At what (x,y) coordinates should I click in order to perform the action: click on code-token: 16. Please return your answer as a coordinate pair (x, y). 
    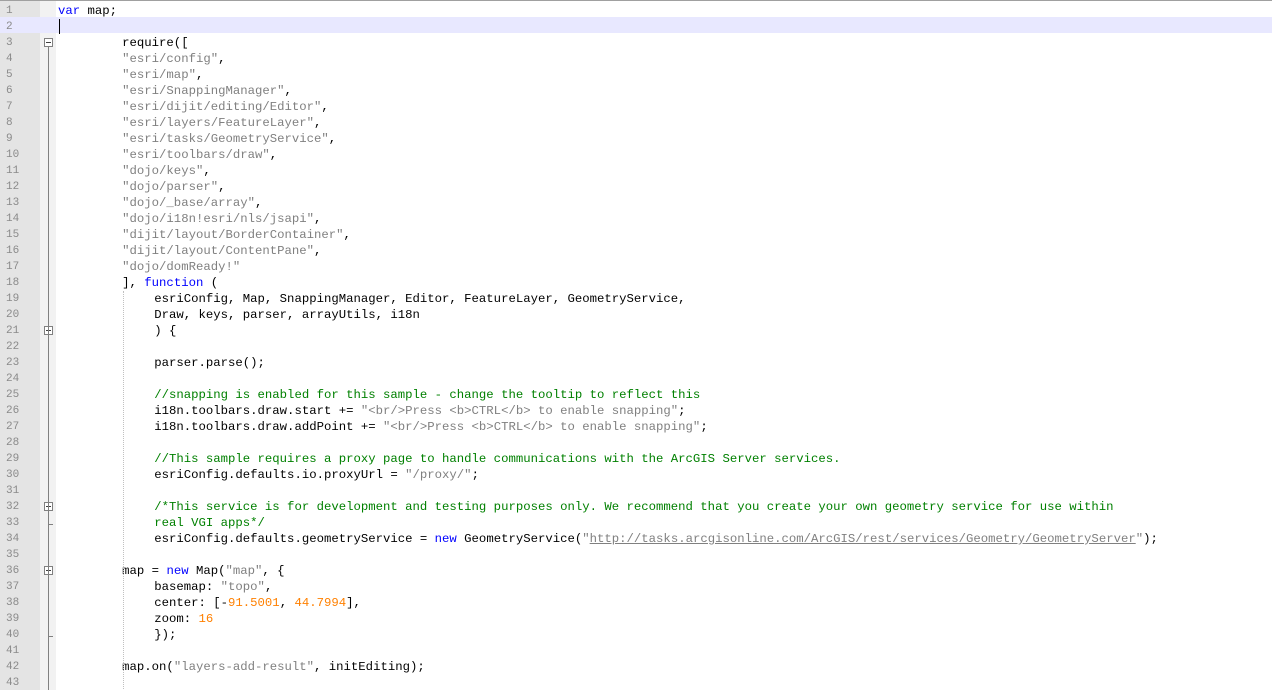
    Looking at the image, I should click on (206, 619).